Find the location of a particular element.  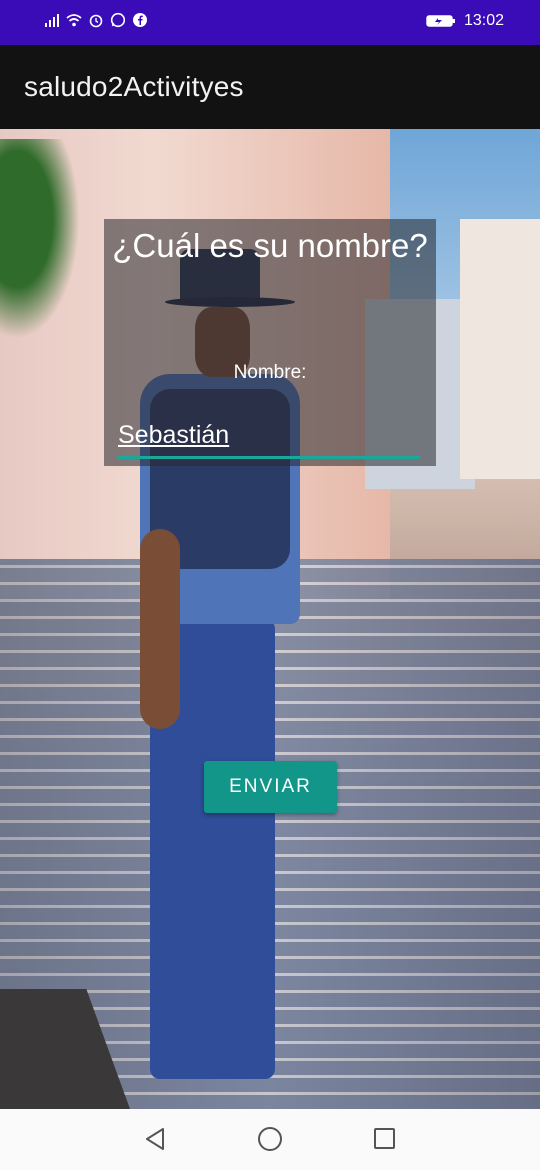

facebook-icon is located at coordinates (140, 20).